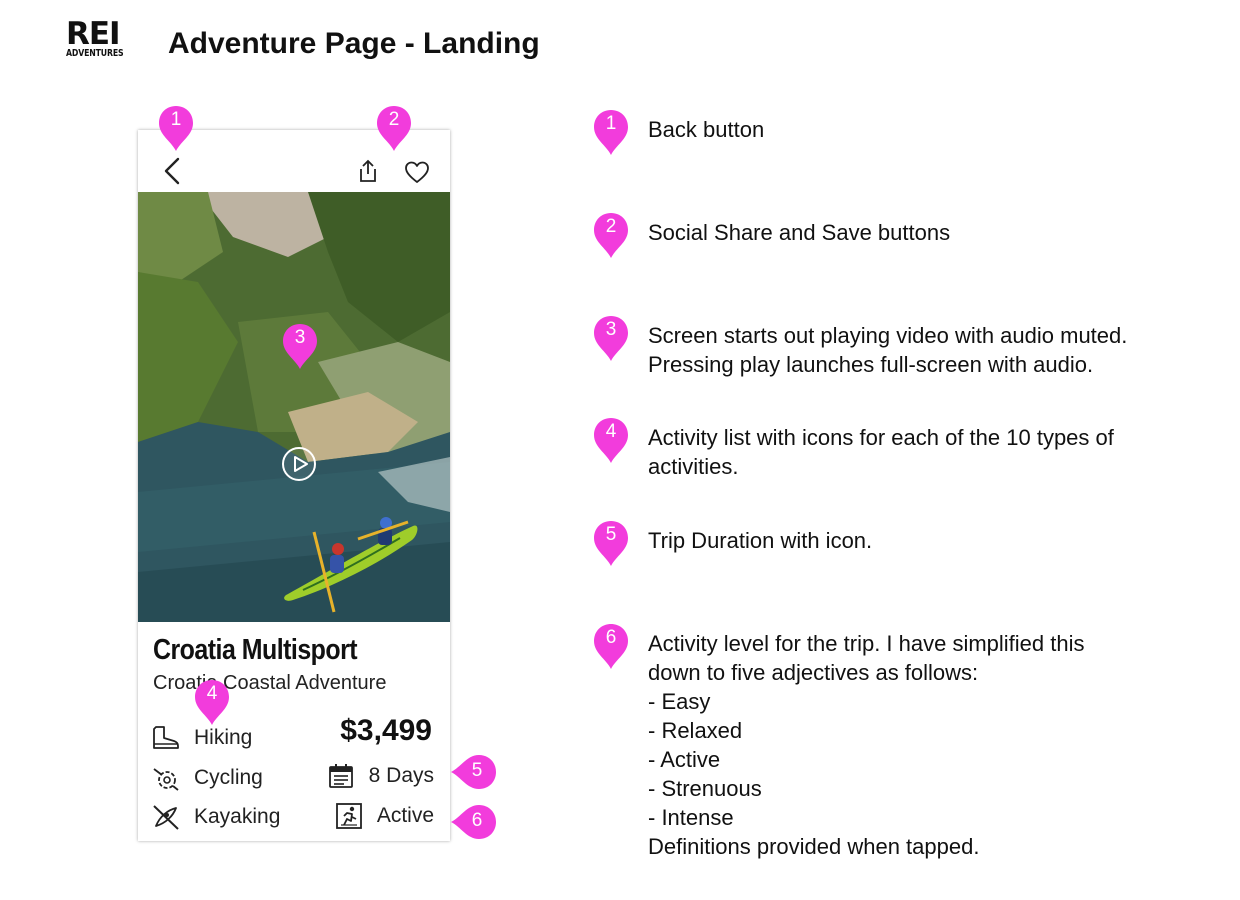  I want to click on annotation-line: - Active, so click(684, 759).